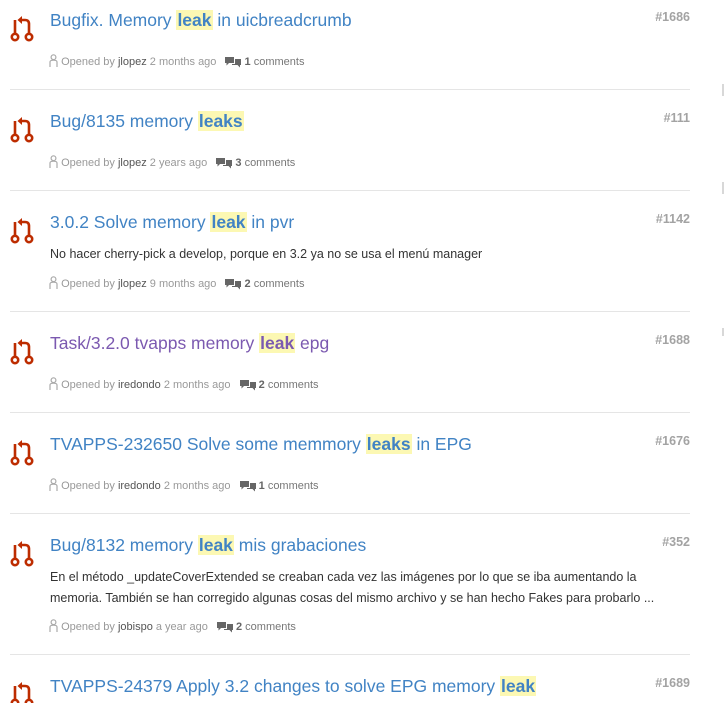 This screenshot has height=703, width=724. Describe the element at coordinates (172, 222) in the screenshot. I see `pr-title-link: 3.0.2 Solve memory leak in pvr` at that location.